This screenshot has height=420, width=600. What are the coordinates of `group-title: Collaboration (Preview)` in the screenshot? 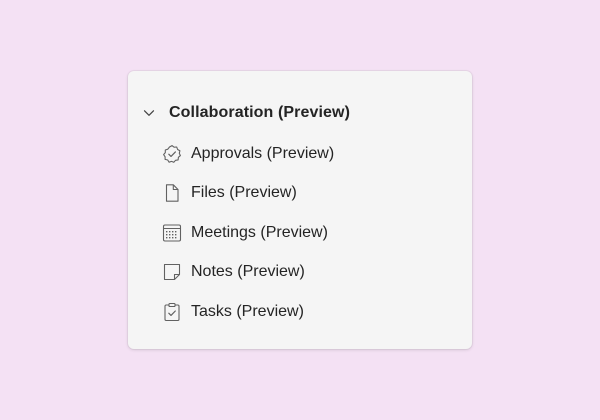 It's located at (259, 112).